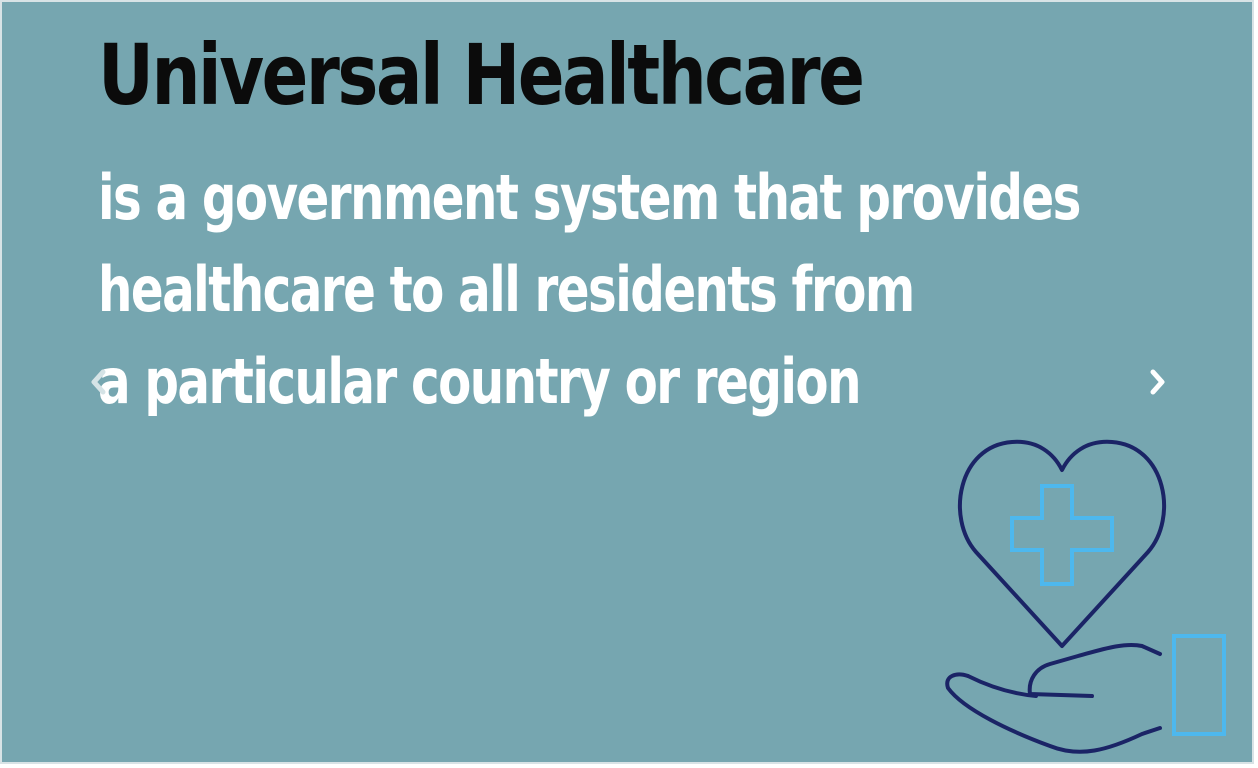  What do you see at coordinates (506, 289) in the screenshot?
I see `subtitle-line: healthcare to all residents from` at bounding box center [506, 289].